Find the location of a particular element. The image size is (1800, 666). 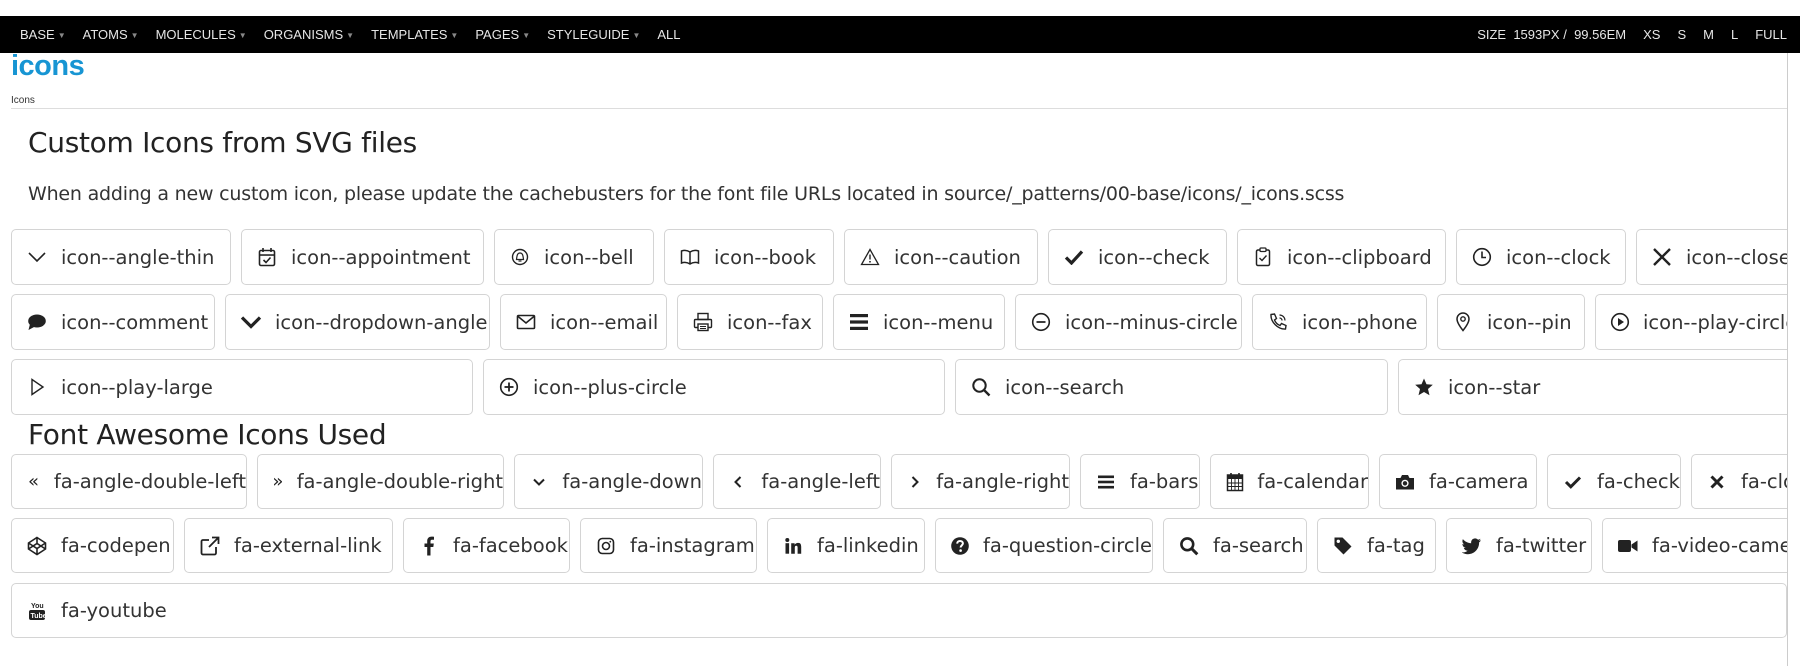

angle-double-left-icon: « is located at coordinates (33, 481).